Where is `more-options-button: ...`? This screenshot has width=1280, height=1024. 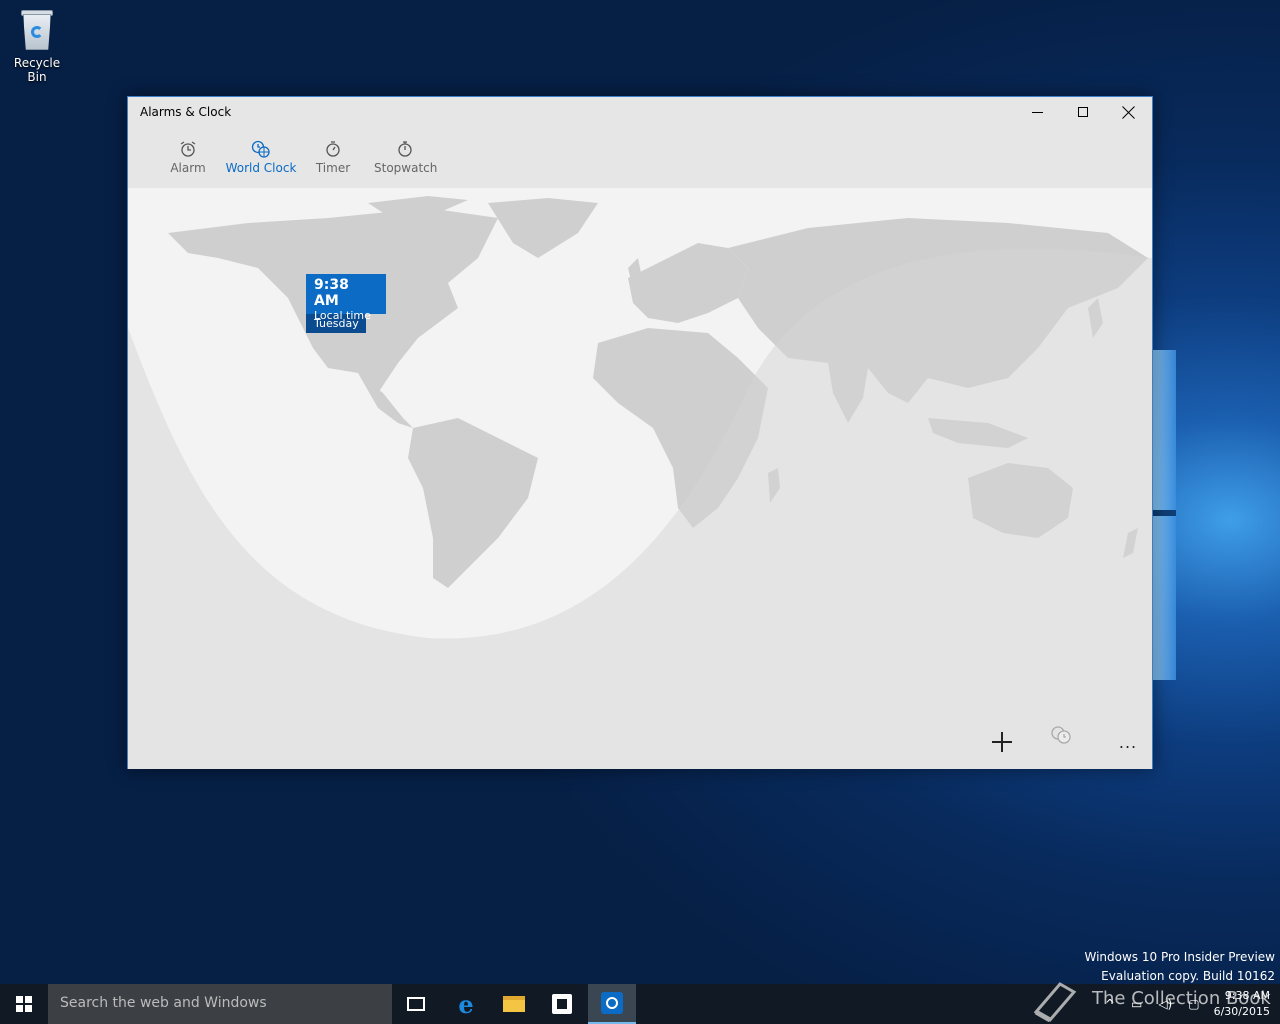
more-options-button: ... is located at coordinates (1128, 742).